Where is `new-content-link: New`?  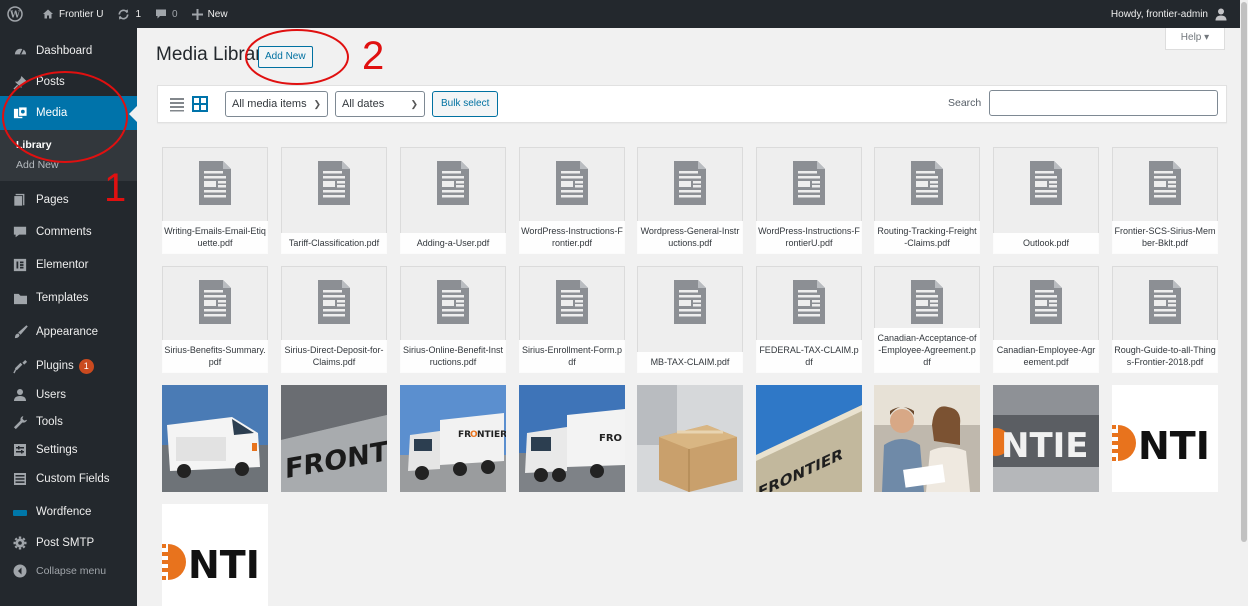 new-content-link: New is located at coordinates (210, 14).